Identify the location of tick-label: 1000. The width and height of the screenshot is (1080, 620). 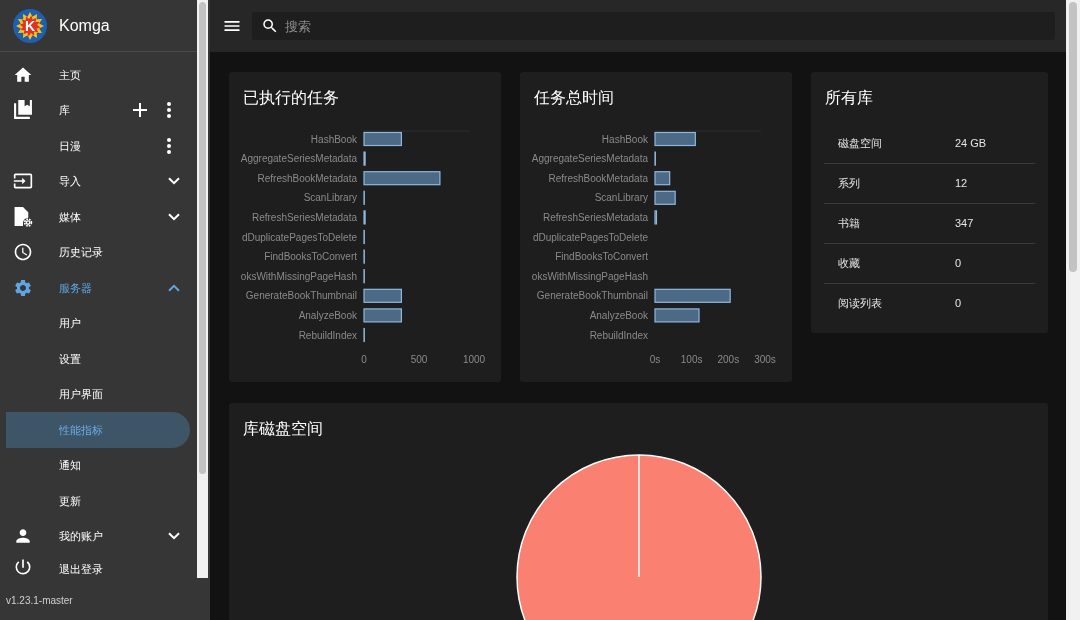
(474, 359).